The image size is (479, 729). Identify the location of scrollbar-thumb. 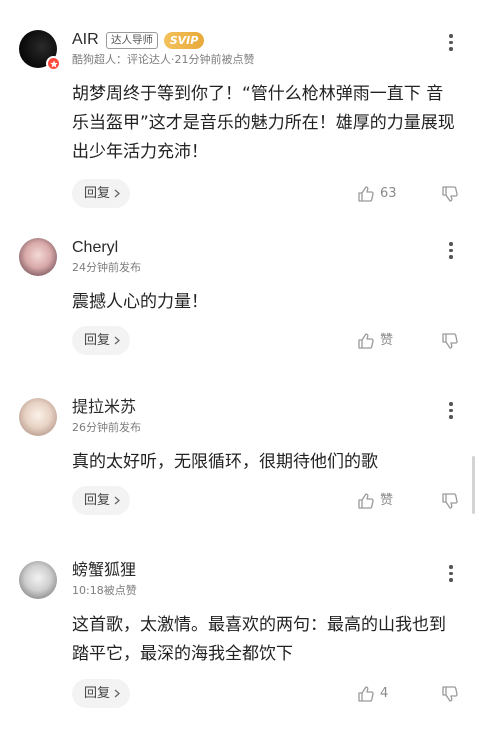
(473, 485).